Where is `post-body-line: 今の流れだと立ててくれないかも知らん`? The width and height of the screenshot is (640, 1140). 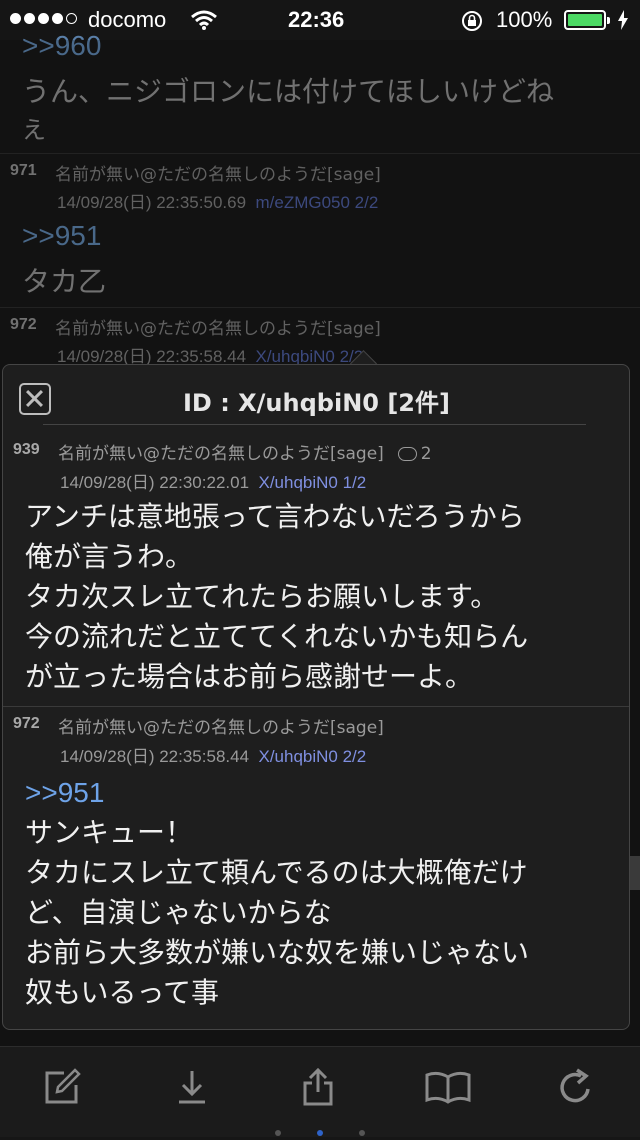
post-body-line: 今の流れだと立ててくれないかも知らん is located at coordinates (277, 636).